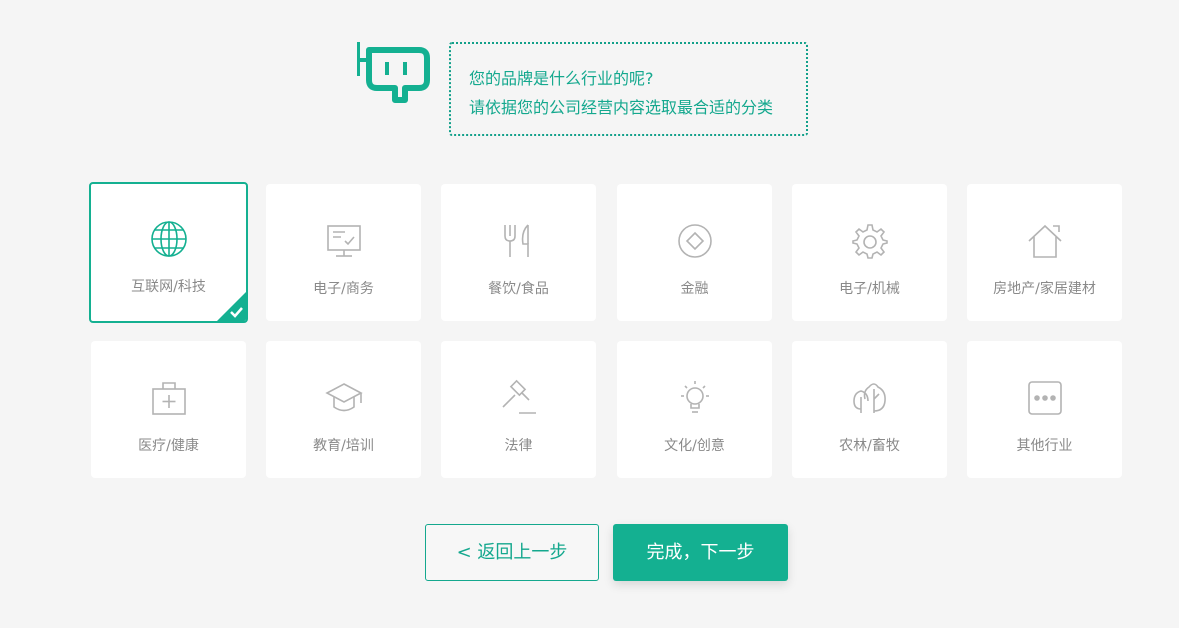 The image size is (1179, 628). Describe the element at coordinates (343, 289) in the screenshot. I see `industry-label: 电子/商务` at that location.